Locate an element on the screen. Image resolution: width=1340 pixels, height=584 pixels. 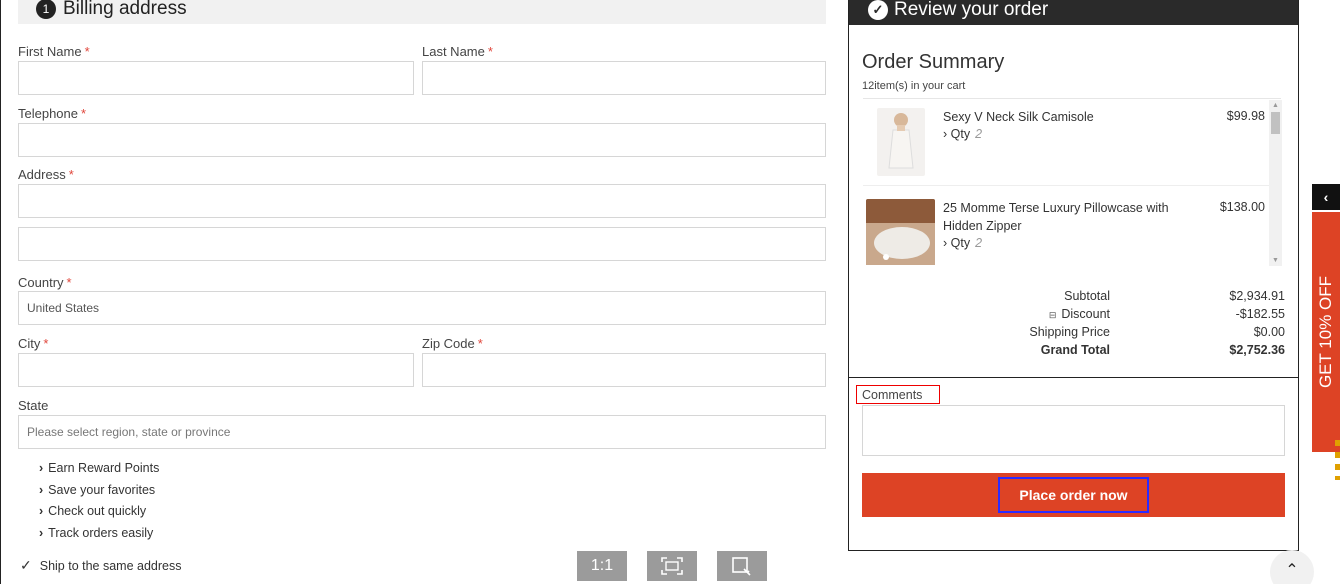
city-label: City * is located at coordinates (33, 343).